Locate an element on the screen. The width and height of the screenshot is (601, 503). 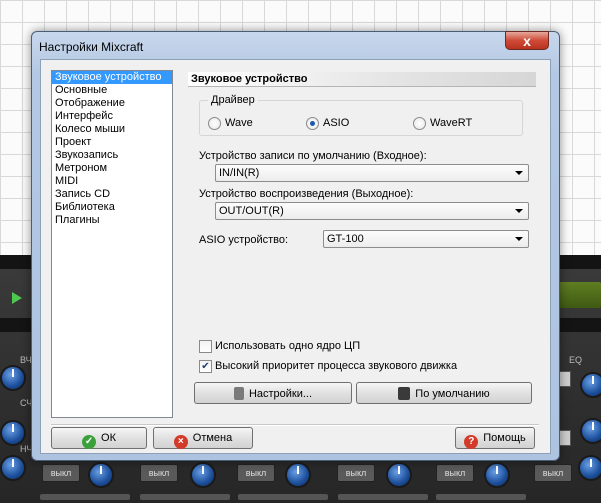
defaults-button-label: По умолчанию is located at coordinates (452, 394).